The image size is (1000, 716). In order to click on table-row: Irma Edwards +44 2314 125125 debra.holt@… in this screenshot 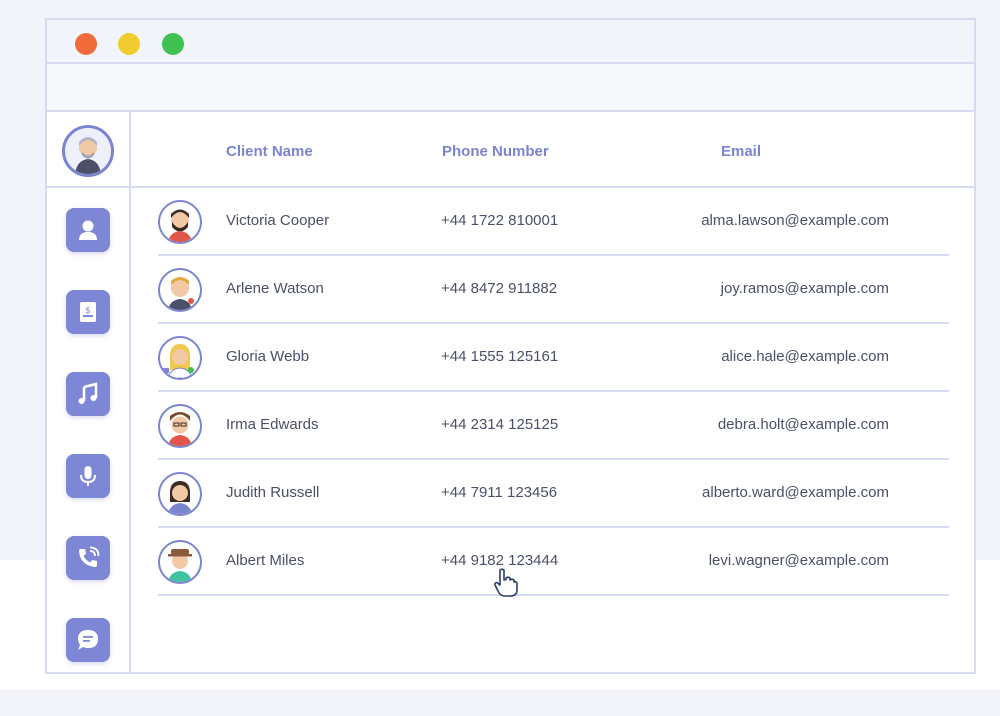, I will do `click(553, 426)`.